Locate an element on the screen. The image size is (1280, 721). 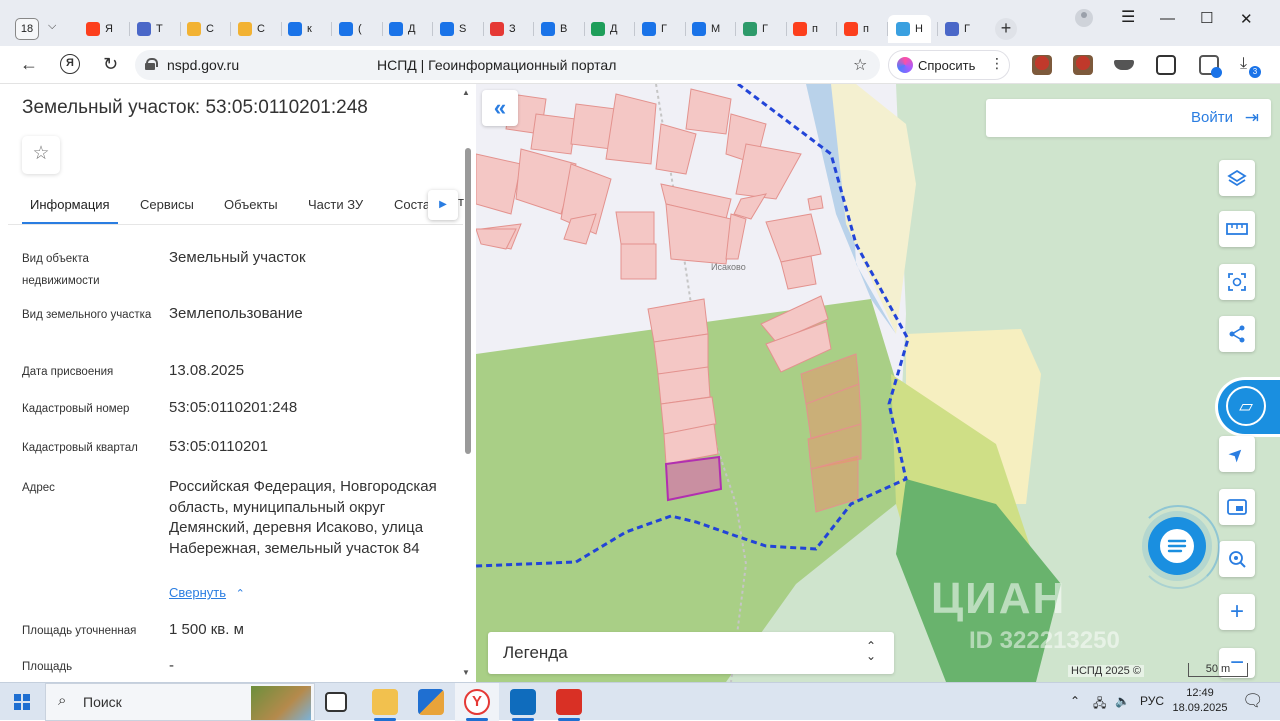
more-options-icon: ⋮ is located at coordinates (997, 63).